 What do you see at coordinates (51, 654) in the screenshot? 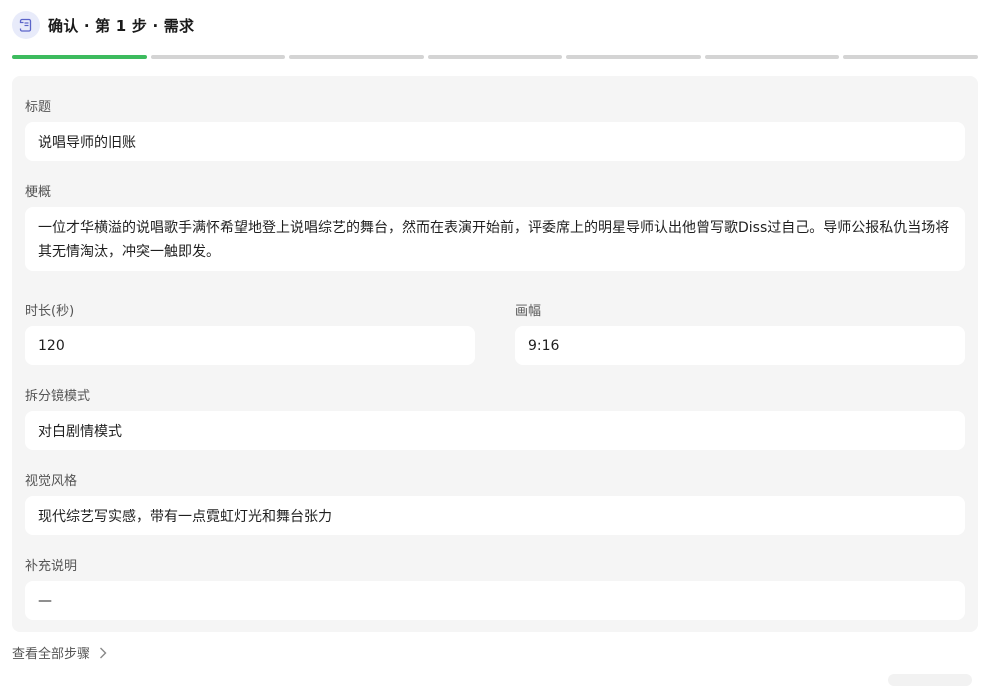
I see `view-all-steps-label: 查看全部步骤` at bounding box center [51, 654].